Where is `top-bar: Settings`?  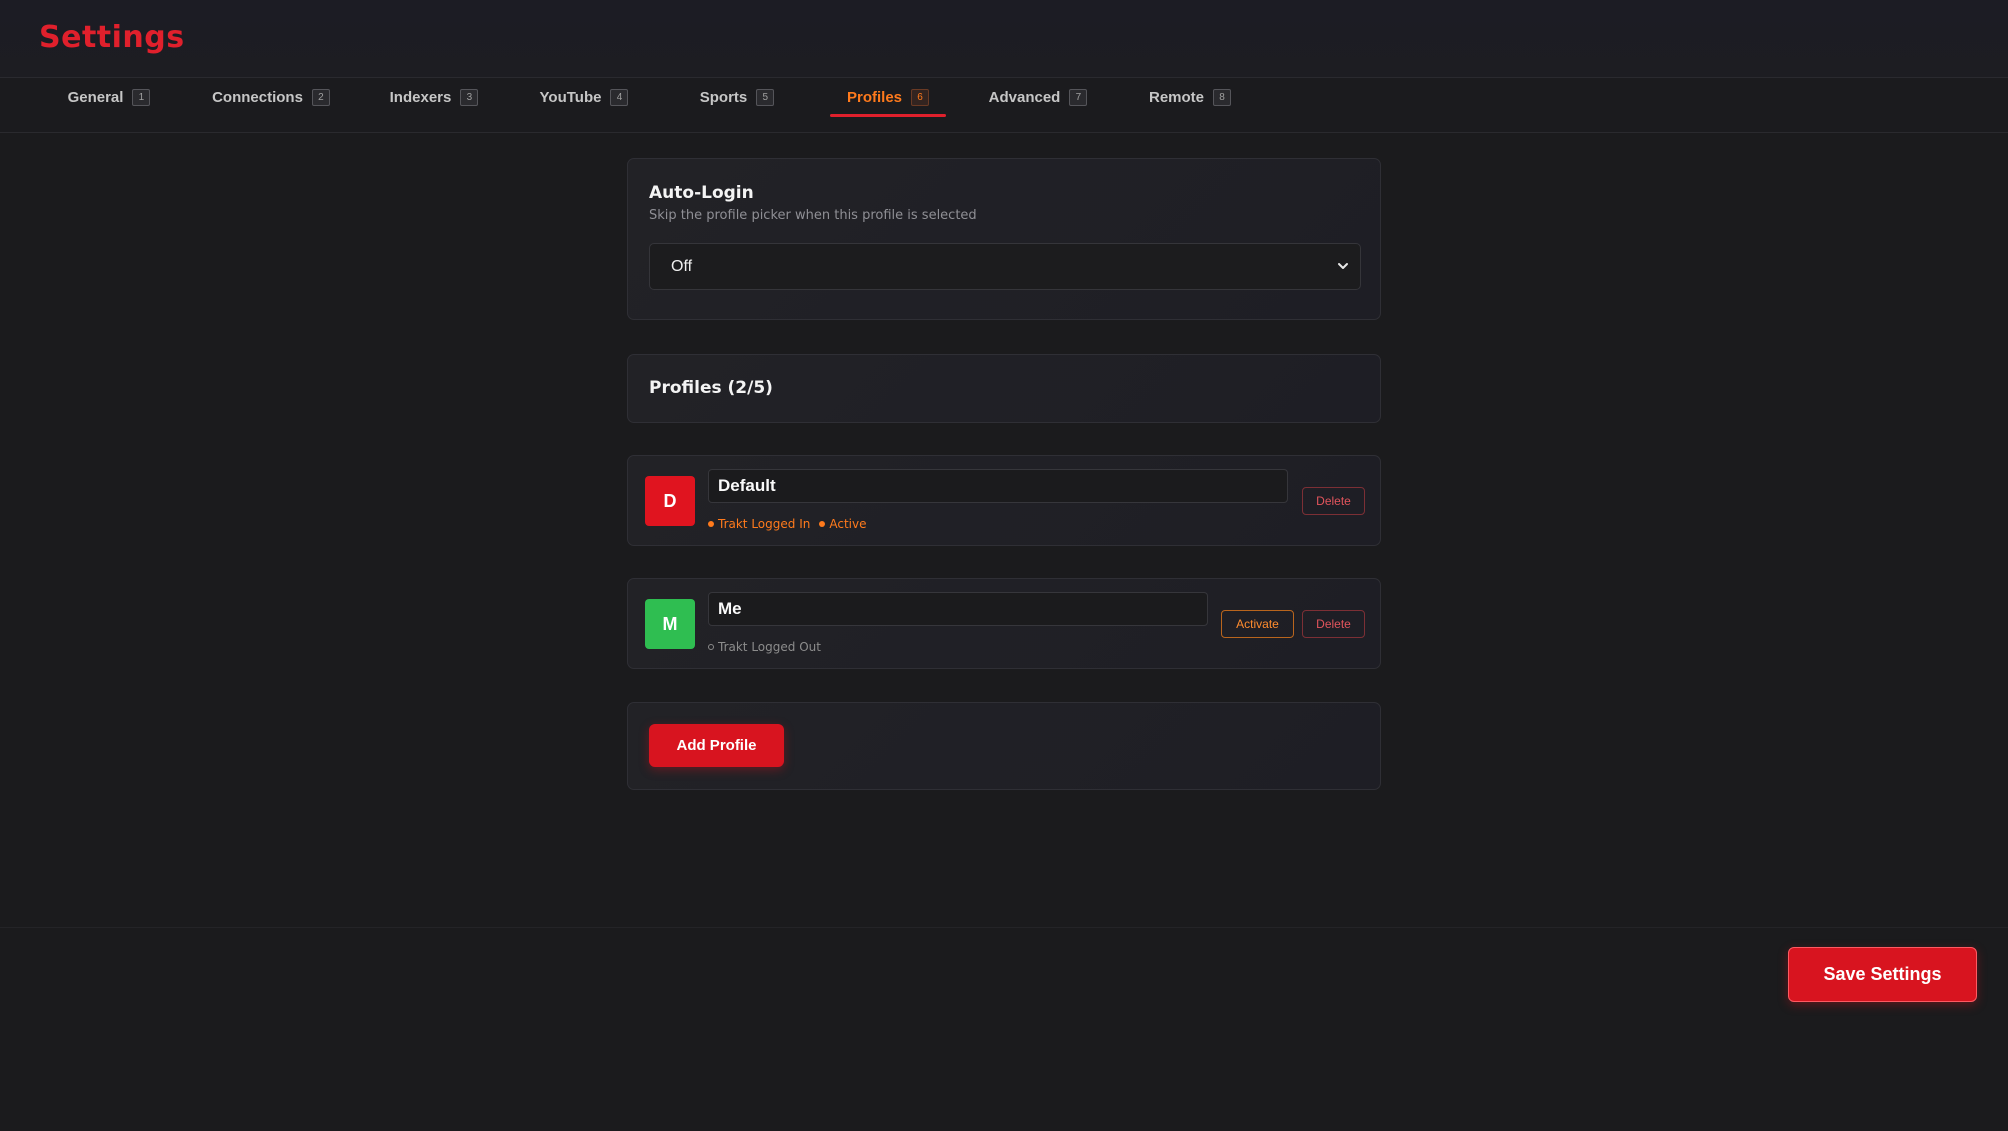 top-bar: Settings is located at coordinates (1004, 39).